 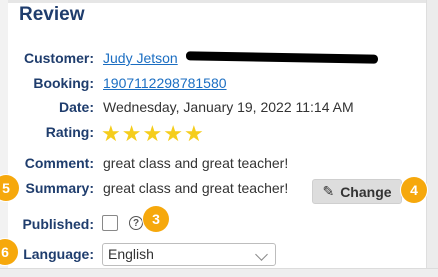 I want to click on scrollbar, so click(x=432, y=138).